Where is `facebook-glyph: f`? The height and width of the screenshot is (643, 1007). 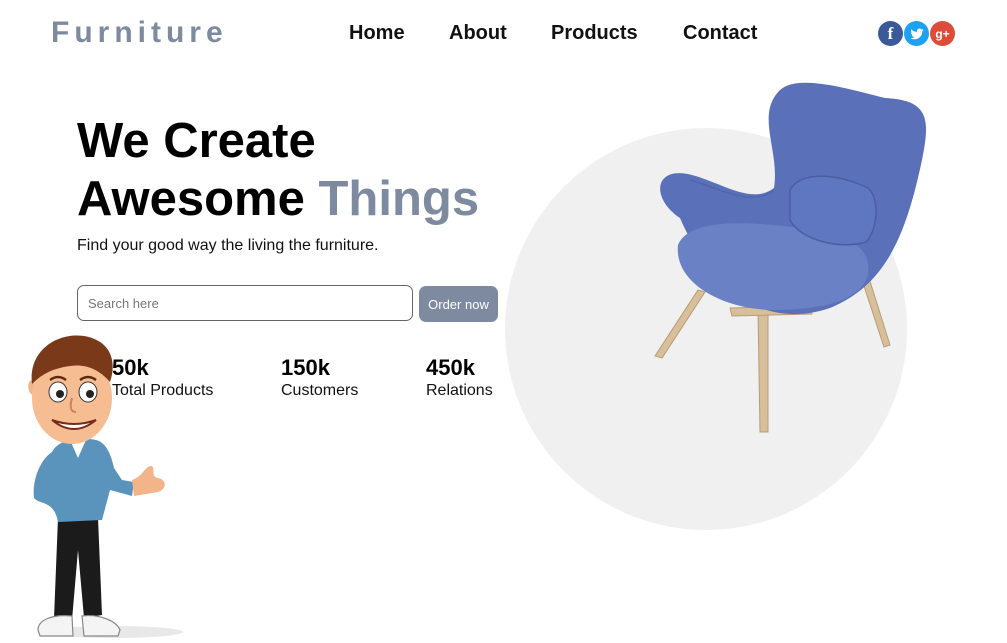 facebook-glyph: f is located at coordinates (890, 33).